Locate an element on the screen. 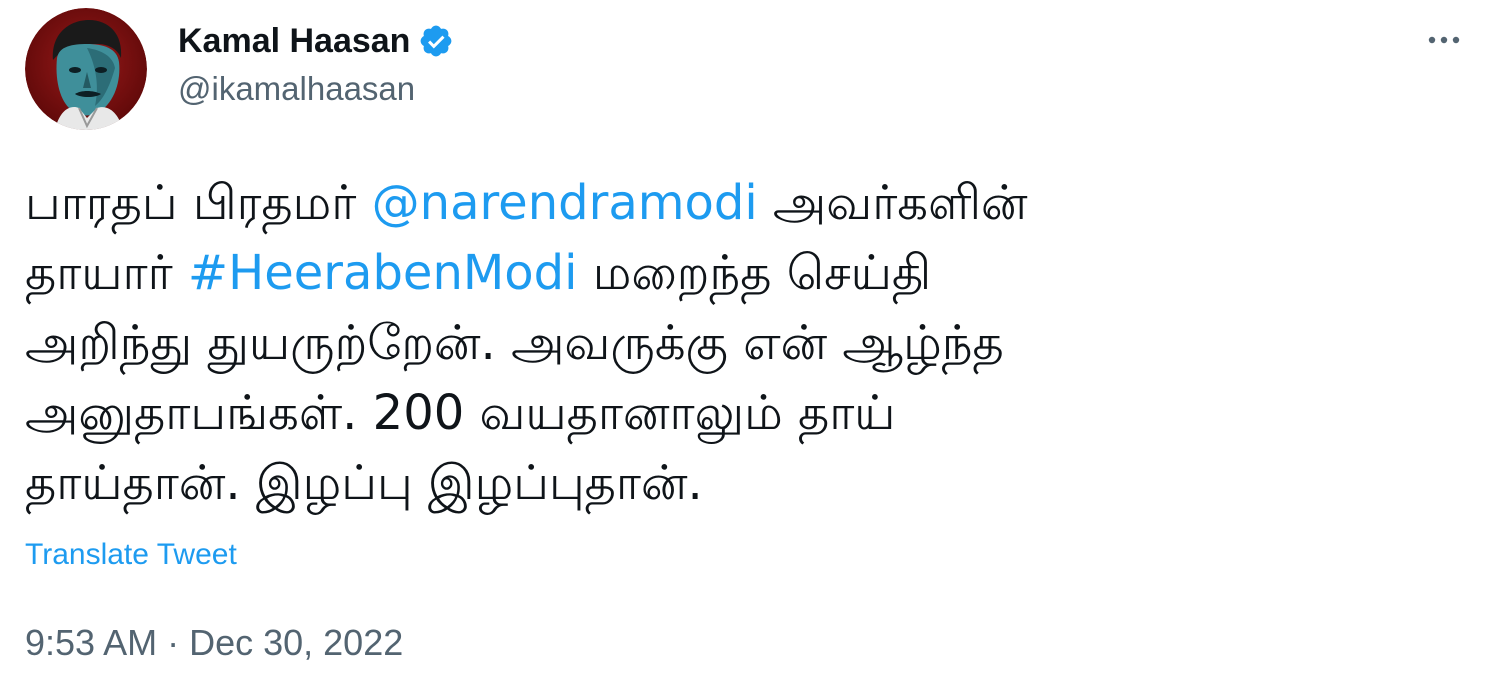 The height and width of the screenshot is (675, 1503). text-segment: தாயார் is located at coordinates (106, 273).